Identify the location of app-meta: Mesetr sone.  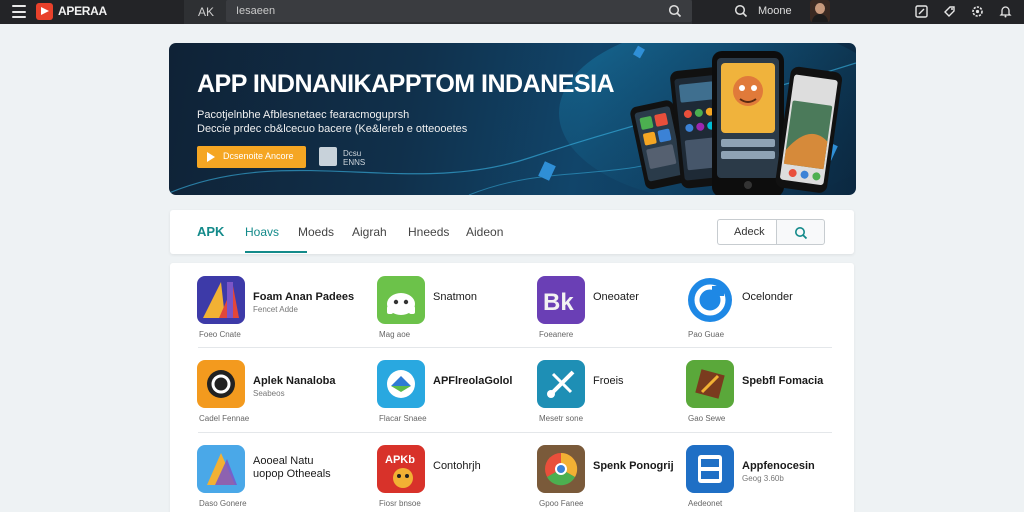
(561, 418).